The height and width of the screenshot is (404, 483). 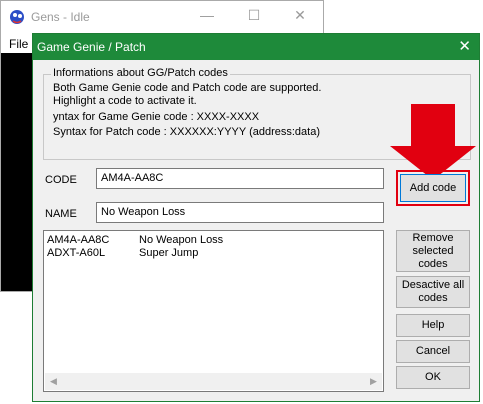 What do you see at coordinates (240, 178) in the screenshot?
I see `code-input: AM4A-AA8C` at bounding box center [240, 178].